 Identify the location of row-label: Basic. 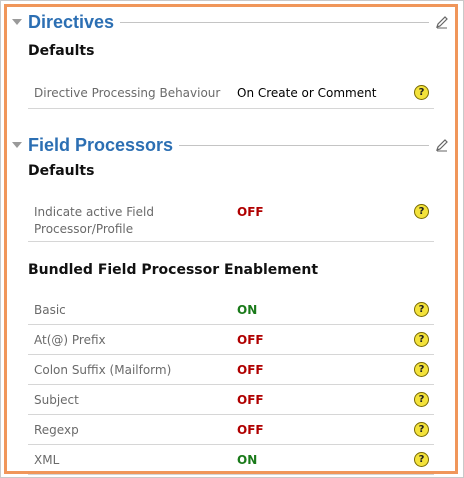
(50, 310).